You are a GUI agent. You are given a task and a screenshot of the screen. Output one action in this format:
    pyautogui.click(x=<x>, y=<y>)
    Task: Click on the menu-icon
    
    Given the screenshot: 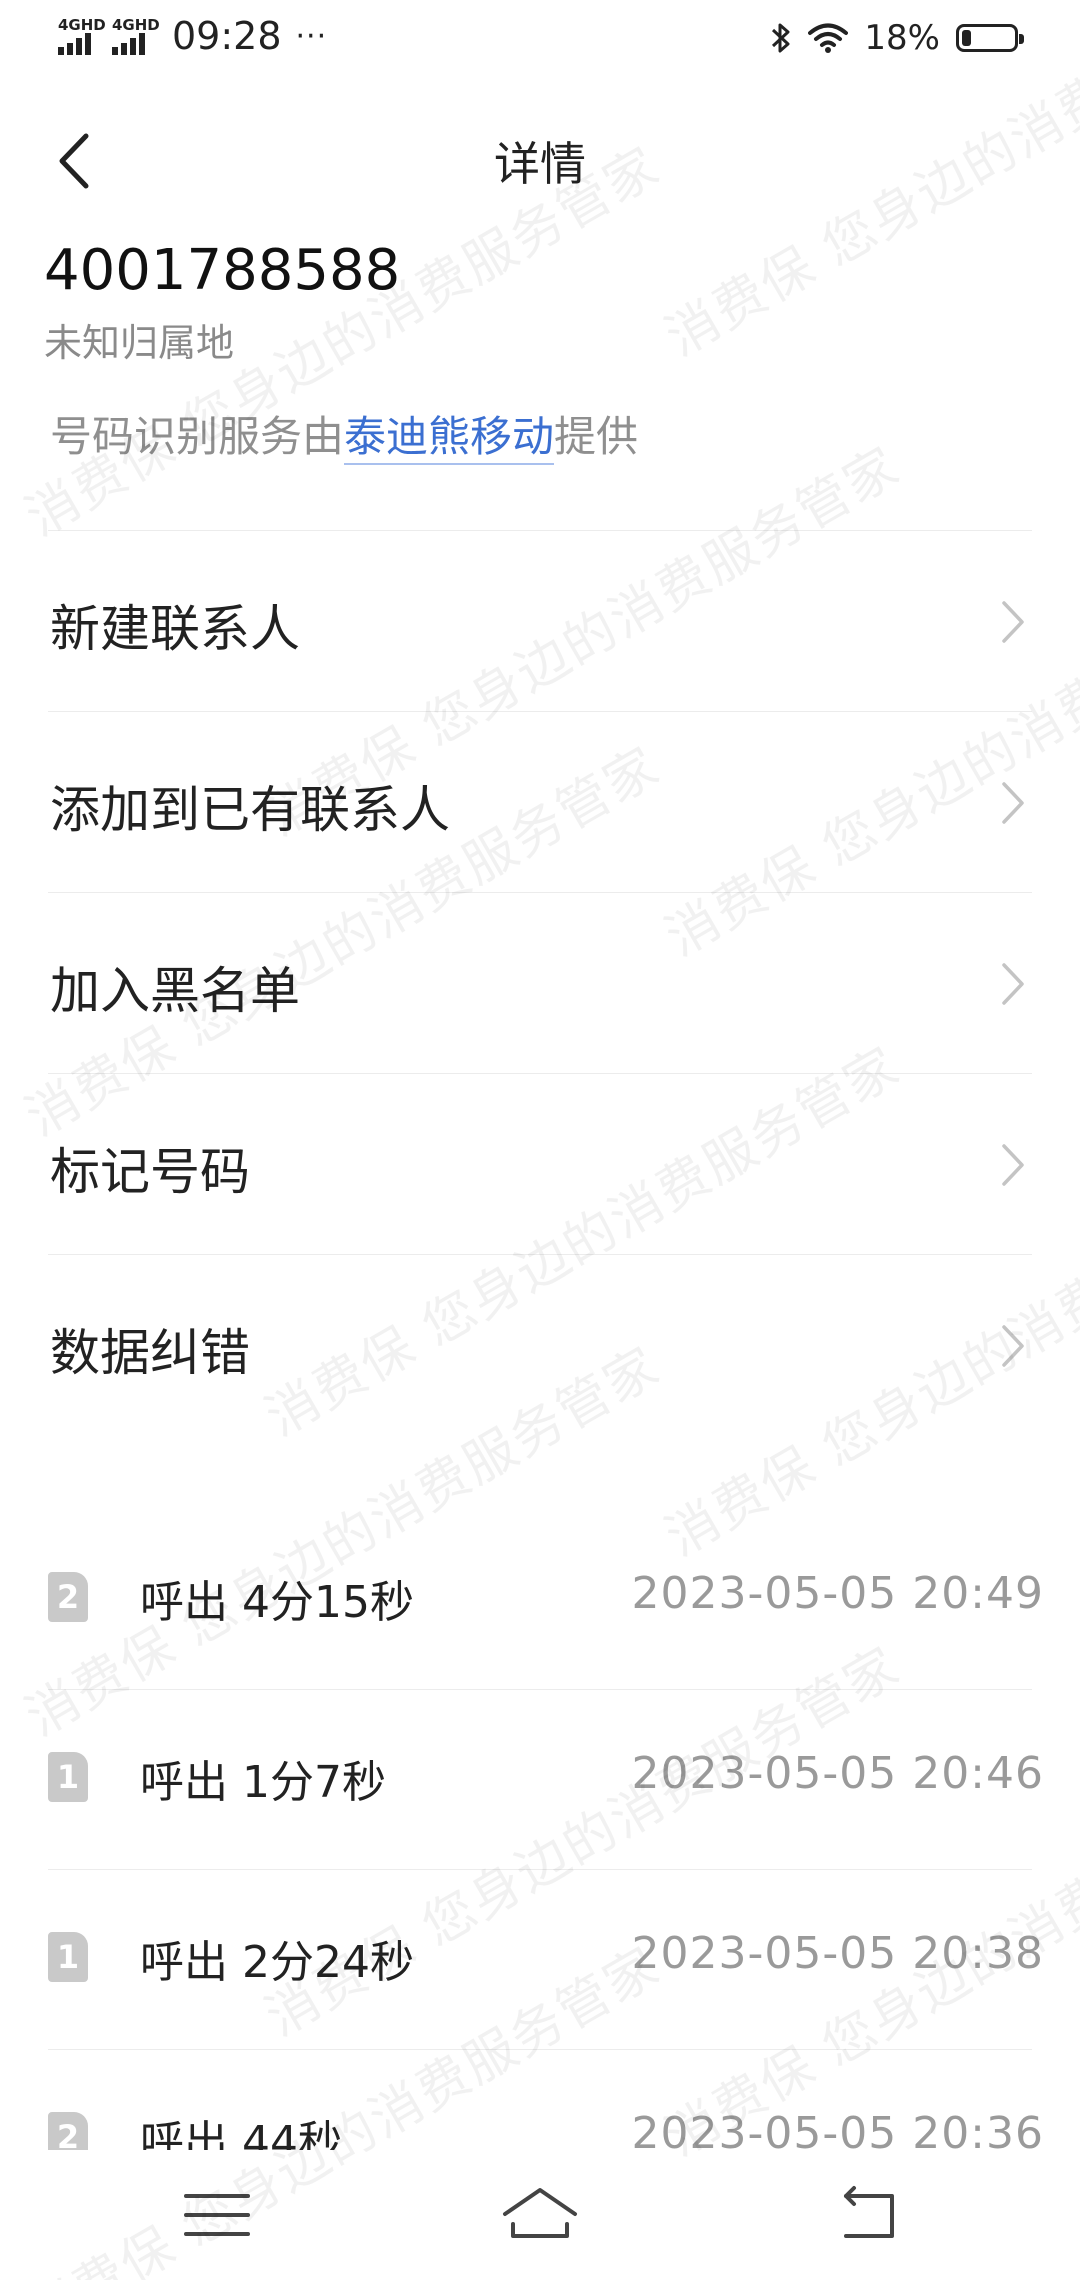 What is the action you would take?
    pyautogui.click(x=217, y=2215)
    